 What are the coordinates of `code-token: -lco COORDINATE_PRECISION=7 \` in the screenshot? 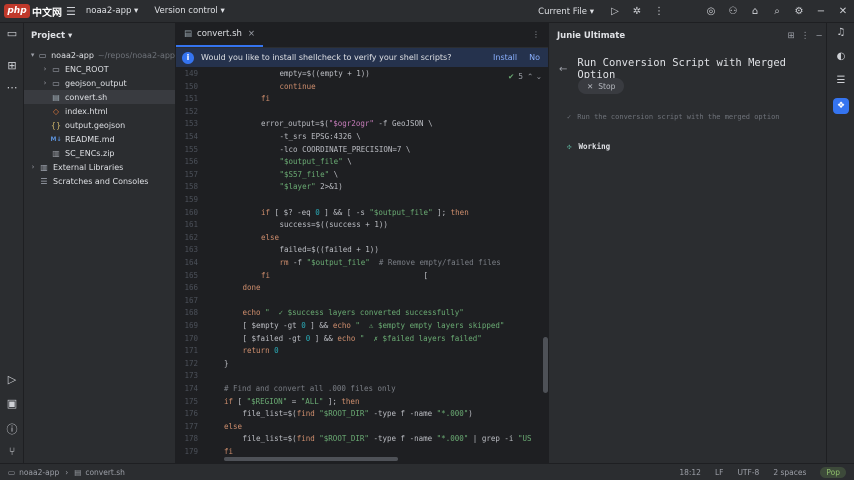 It's located at (345, 149).